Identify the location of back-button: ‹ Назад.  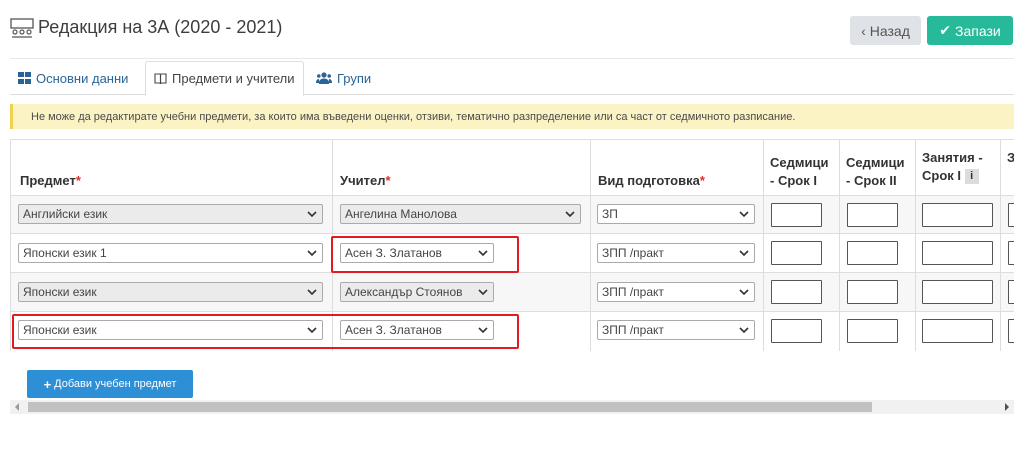
(885, 30).